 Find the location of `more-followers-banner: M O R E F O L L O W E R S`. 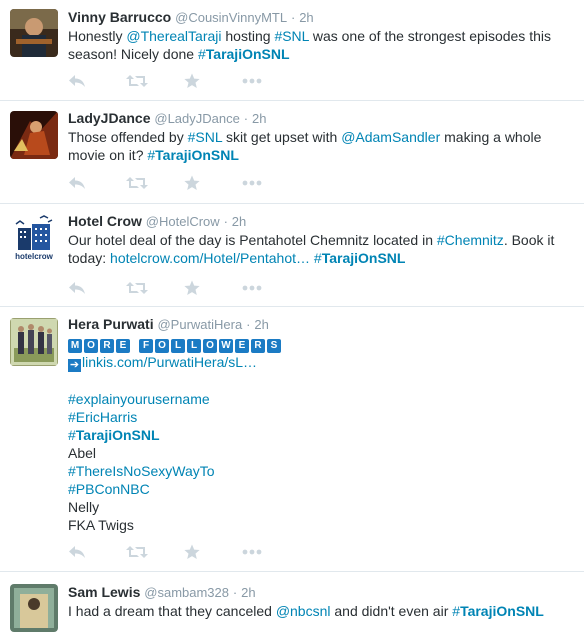

more-followers-banner: M O R E F O L L O W E R S is located at coordinates (174, 346).